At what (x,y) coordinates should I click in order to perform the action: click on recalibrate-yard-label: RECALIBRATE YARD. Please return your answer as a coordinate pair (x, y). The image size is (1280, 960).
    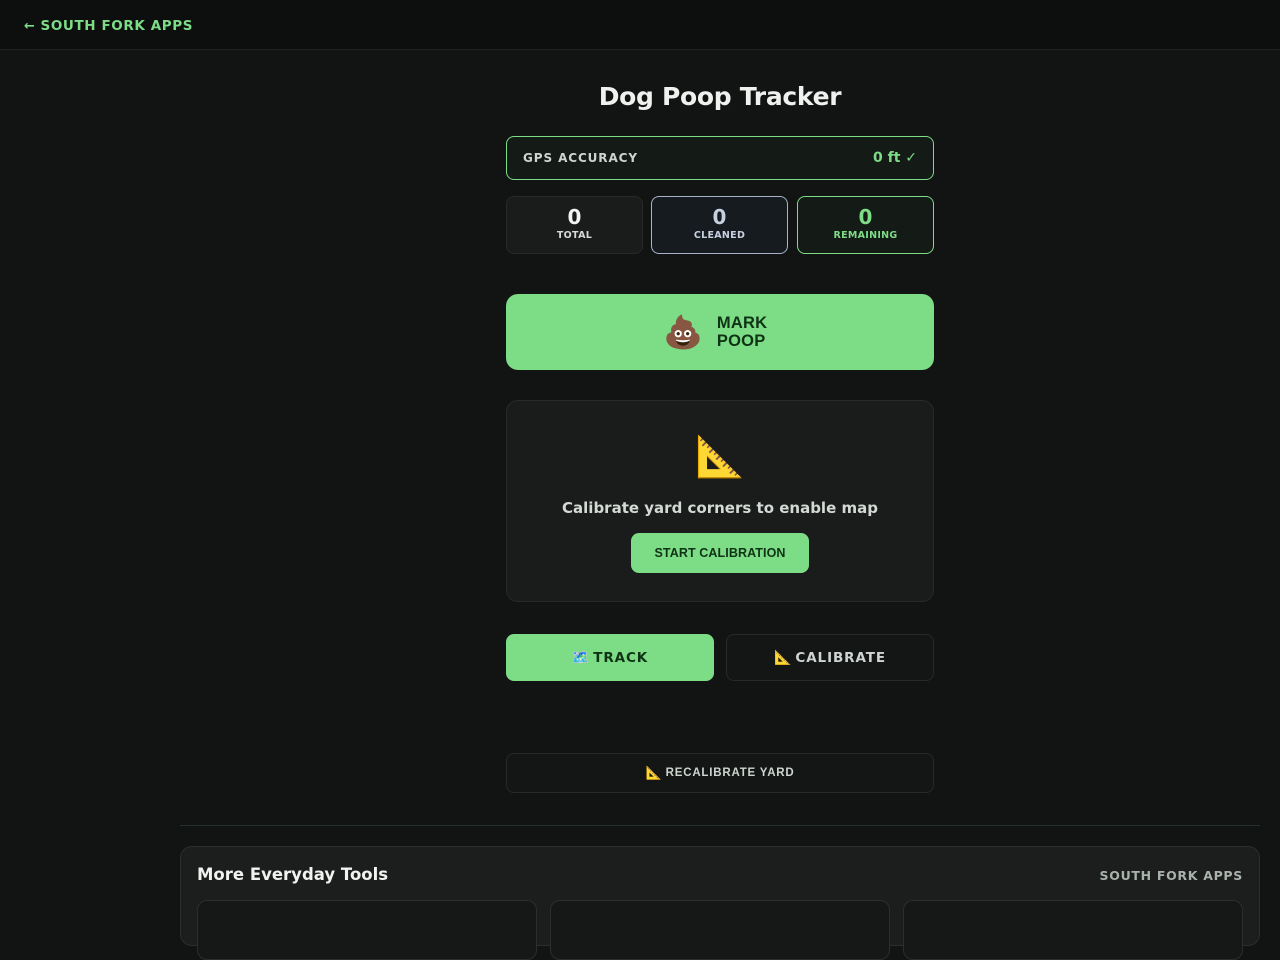
    Looking at the image, I should click on (730, 773).